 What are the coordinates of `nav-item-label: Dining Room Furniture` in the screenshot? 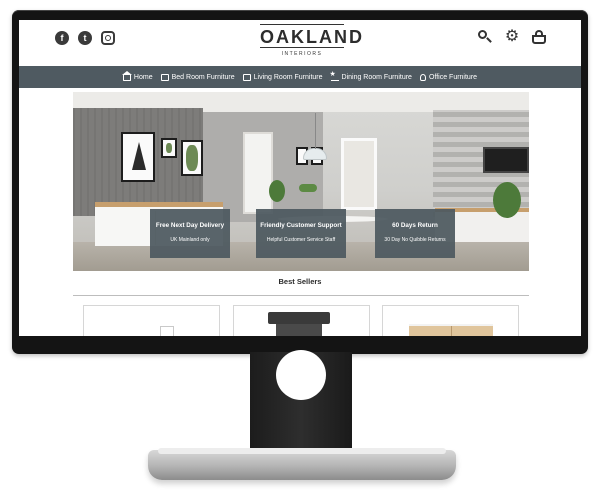 It's located at (376, 77).